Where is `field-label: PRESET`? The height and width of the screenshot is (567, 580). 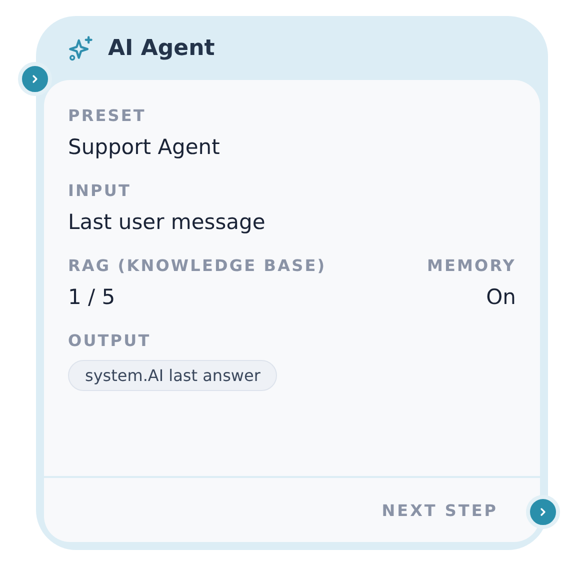 field-label: PRESET is located at coordinates (107, 115).